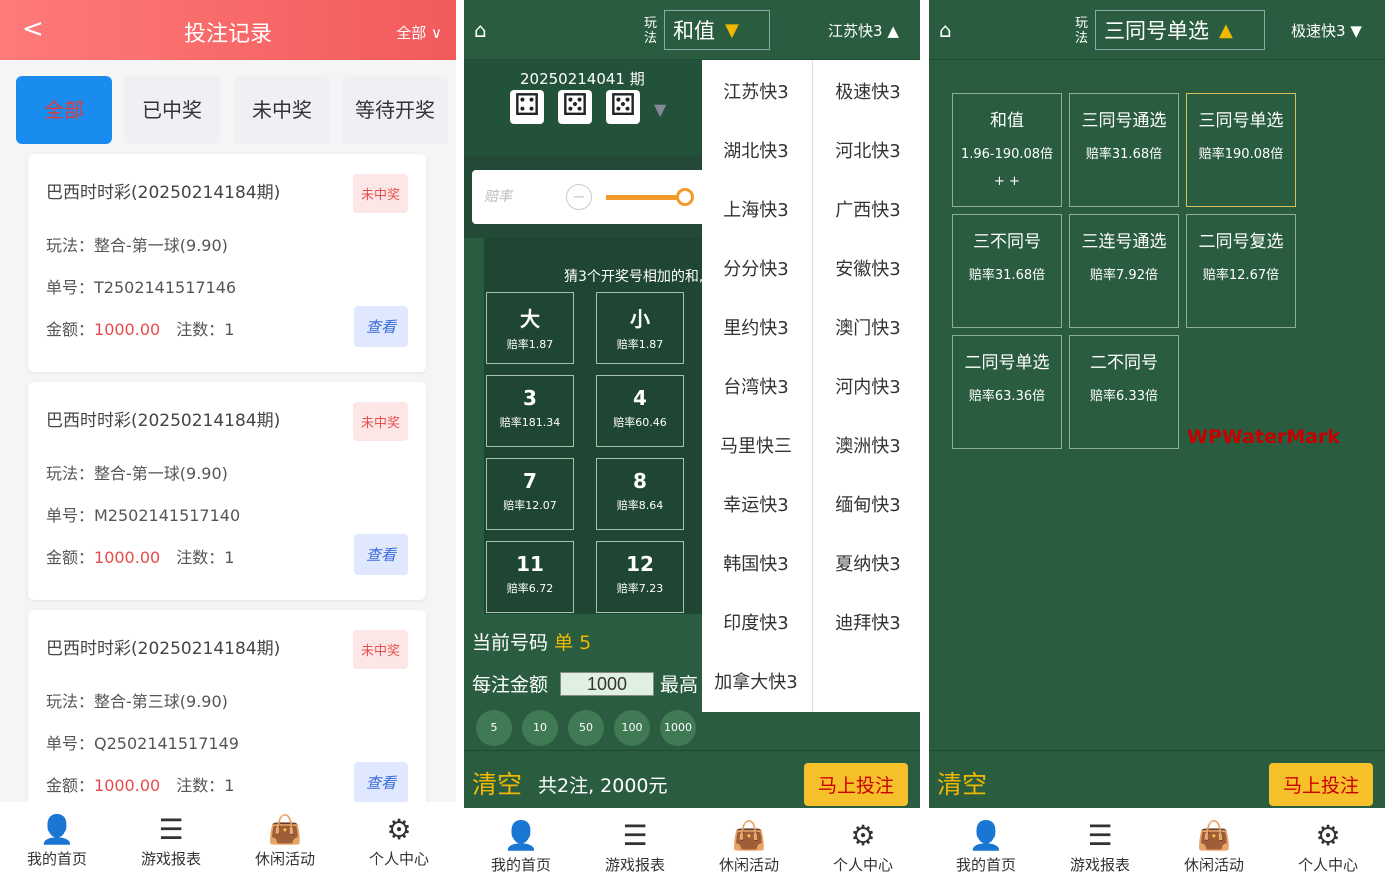 Image resolution: width=1389 pixels, height=892 pixels. What do you see at coordinates (867, 91) in the screenshot?
I see `game-option: 极速快3` at bounding box center [867, 91].